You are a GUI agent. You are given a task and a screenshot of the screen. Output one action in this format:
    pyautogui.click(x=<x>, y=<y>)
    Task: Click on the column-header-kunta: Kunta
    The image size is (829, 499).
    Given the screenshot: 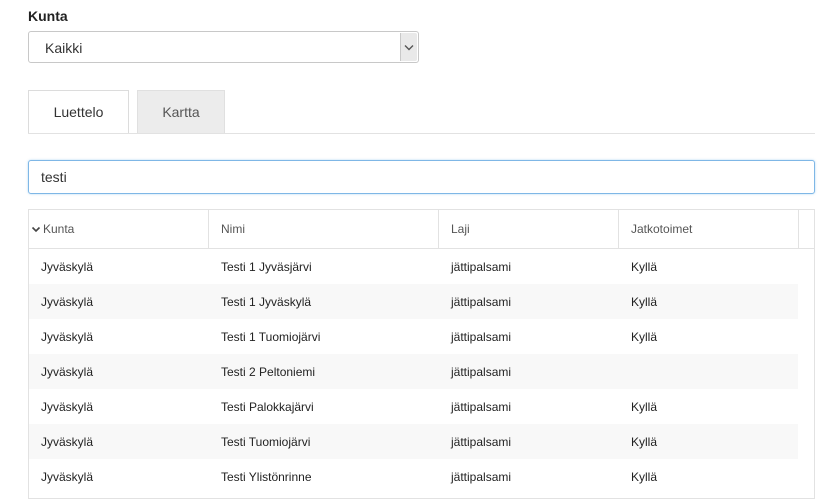 What is the action you would take?
    pyautogui.click(x=119, y=229)
    